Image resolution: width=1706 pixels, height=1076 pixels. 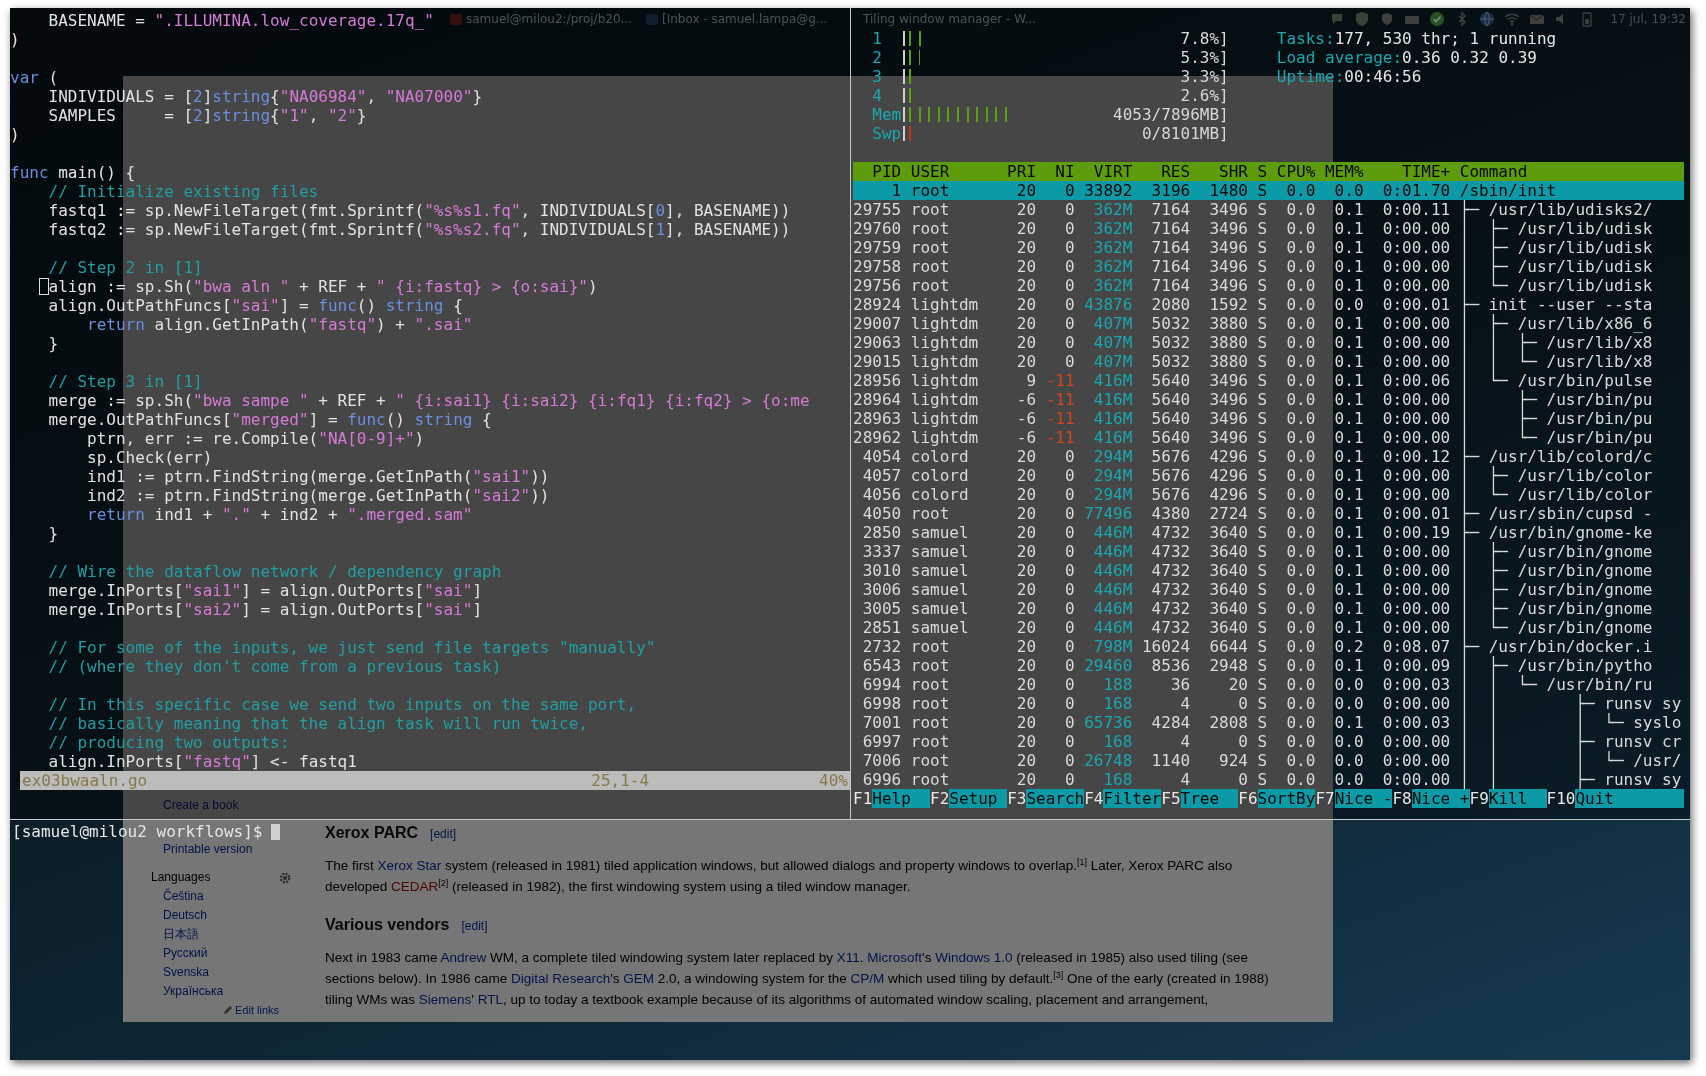 What do you see at coordinates (1268, 399) in the screenshot?
I see `process-row: 28964 lightdm -6 -11 416M 5640 3496 S 0.0 0.1 0:00.00 │ ├─ /usr/bin/pu` at bounding box center [1268, 399].